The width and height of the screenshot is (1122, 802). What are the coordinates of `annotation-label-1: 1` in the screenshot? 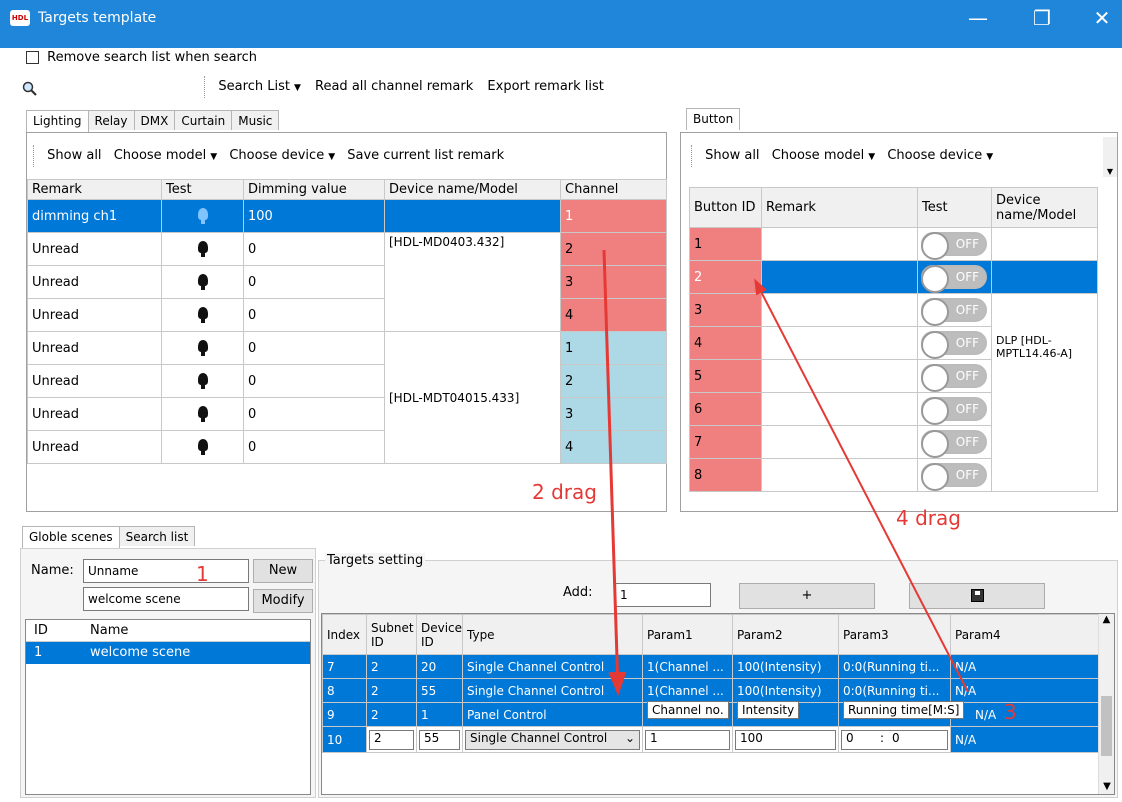 It's located at (202, 574).